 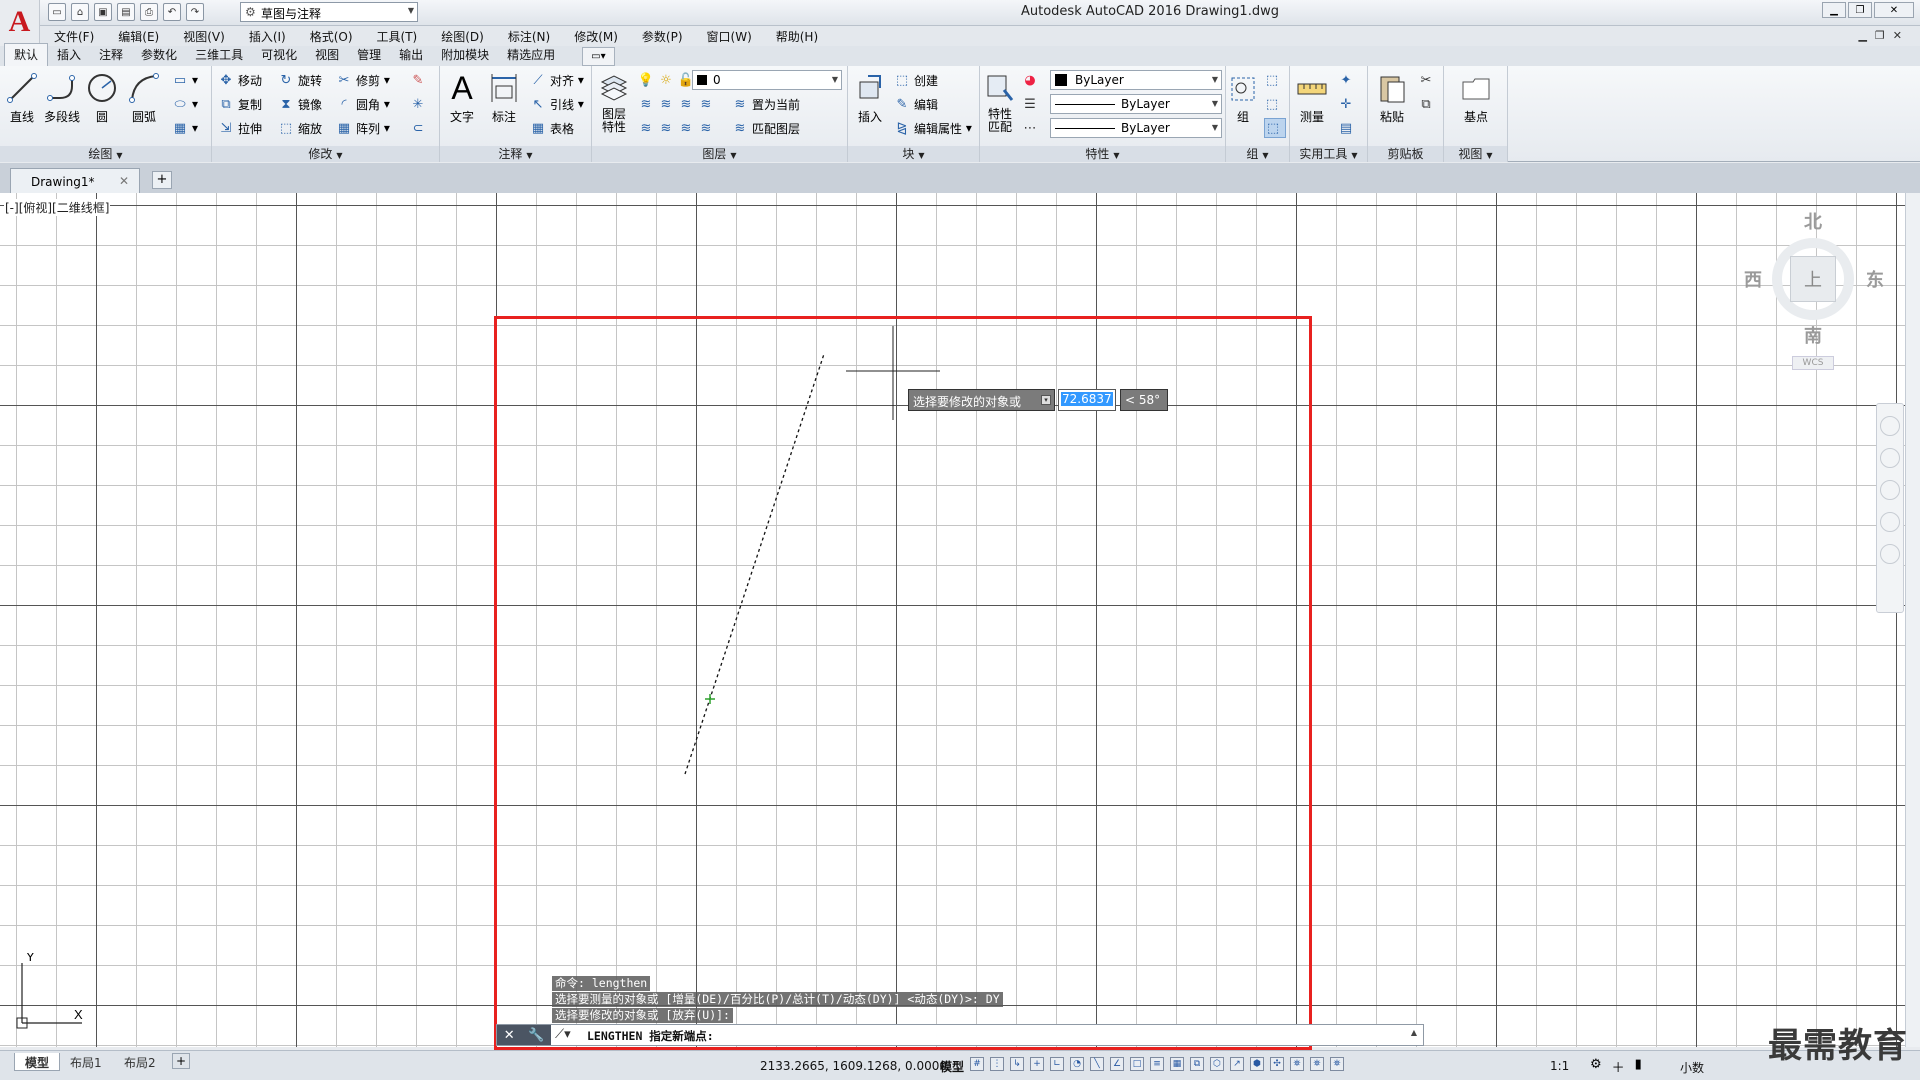 I want to click on color-wheel-icon: ◕, so click(x=1032, y=80).